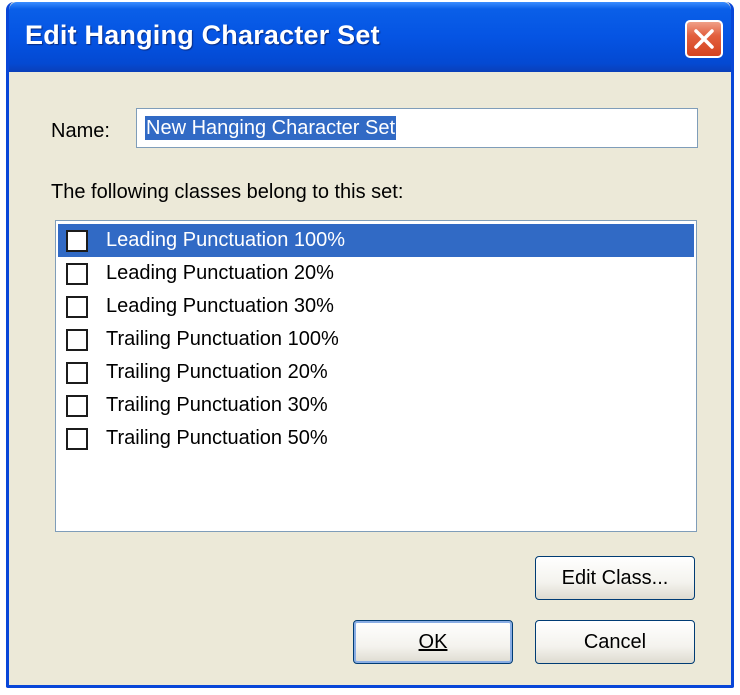 The width and height of the screenshot is (740, 695). Describe the element at coordinates (217, 438) in the screenshot. I see `list-item-label: Trailing Punctuation 50%` at that location.